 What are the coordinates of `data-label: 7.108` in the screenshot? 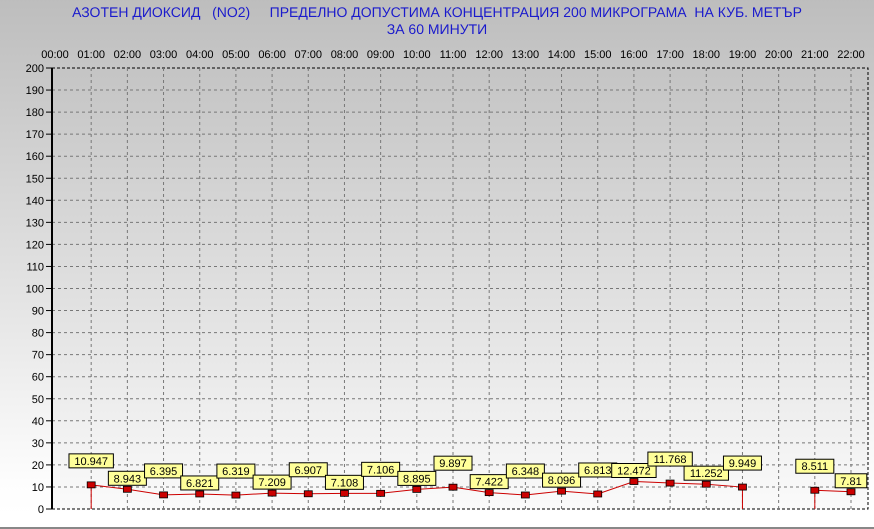 It's located at (344, 483).